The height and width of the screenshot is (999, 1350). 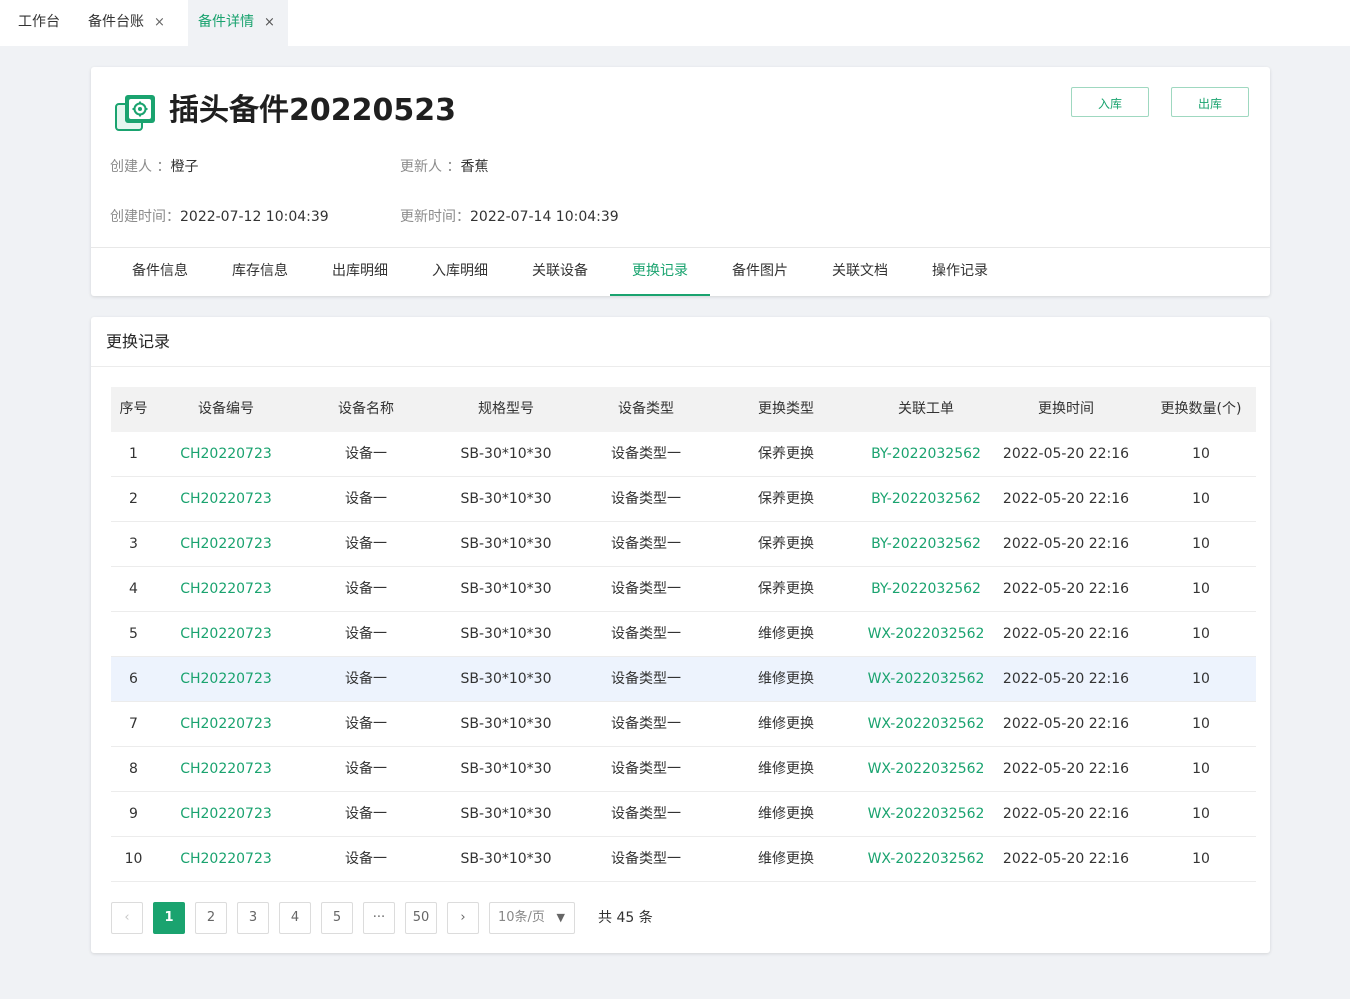 What do you see at coordinates (140, 167) in the screenshot?
I see `creator-label: 创建人 ：` at bounding box center [140, 167].